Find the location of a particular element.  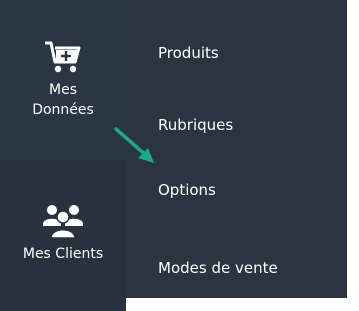

sidebar-label-line1: Mes is located at coordinates (63, 90).